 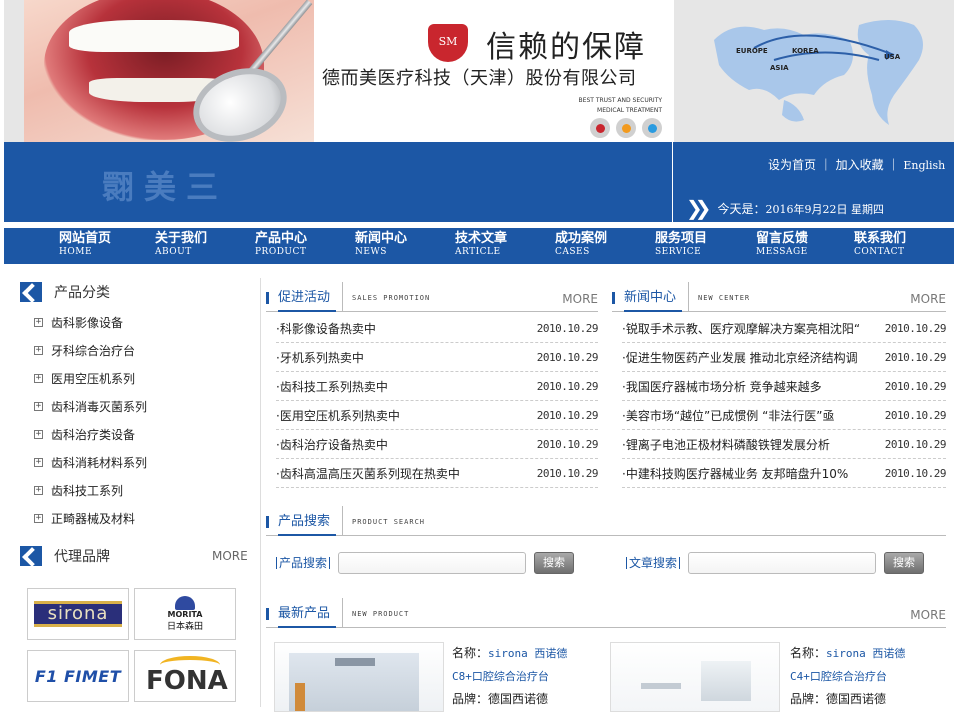 I want to click on product-search: 产品搜索 搜索, so click(x=425, y=563).